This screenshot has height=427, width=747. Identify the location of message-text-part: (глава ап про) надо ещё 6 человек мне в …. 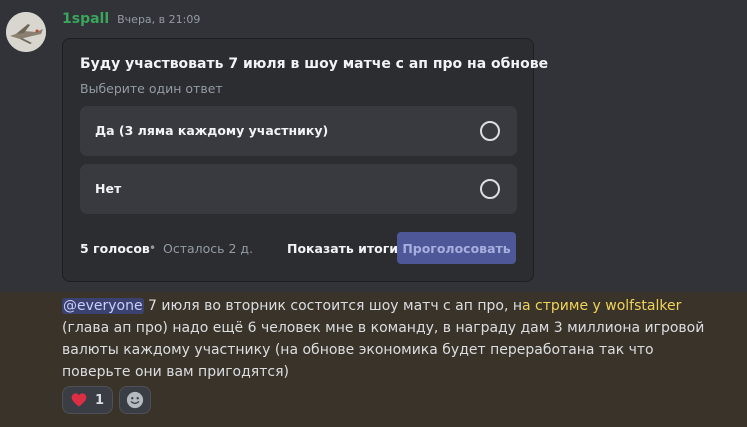
(383, 350).